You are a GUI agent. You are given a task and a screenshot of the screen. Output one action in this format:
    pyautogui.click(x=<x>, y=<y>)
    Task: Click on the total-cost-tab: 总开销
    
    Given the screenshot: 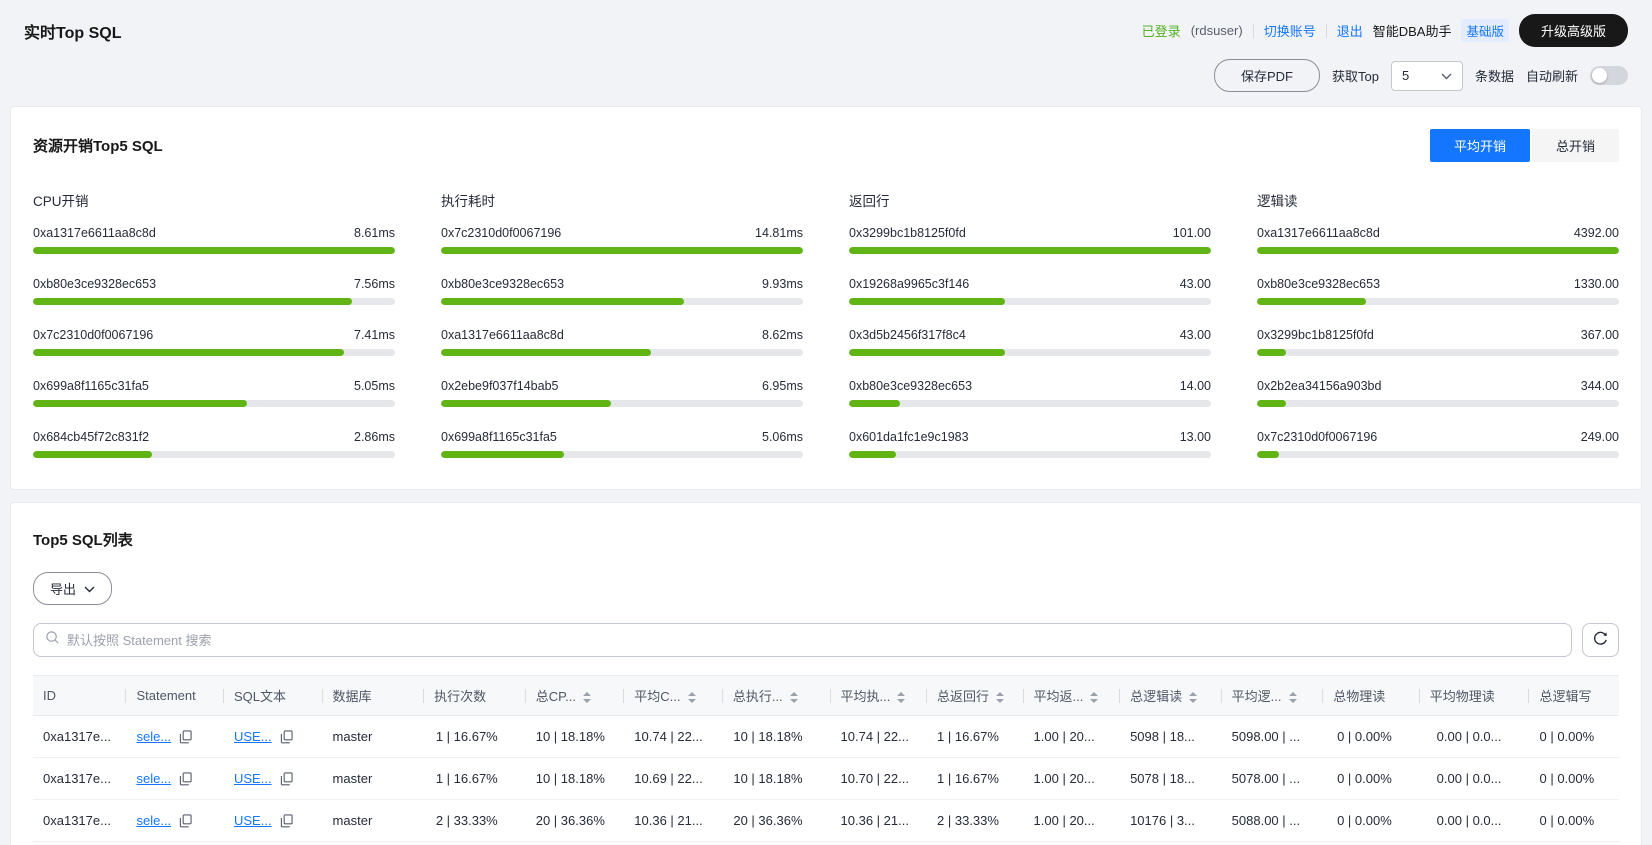 What is the action you would take?
    pyautogui.click(x=1575, y=145)
    